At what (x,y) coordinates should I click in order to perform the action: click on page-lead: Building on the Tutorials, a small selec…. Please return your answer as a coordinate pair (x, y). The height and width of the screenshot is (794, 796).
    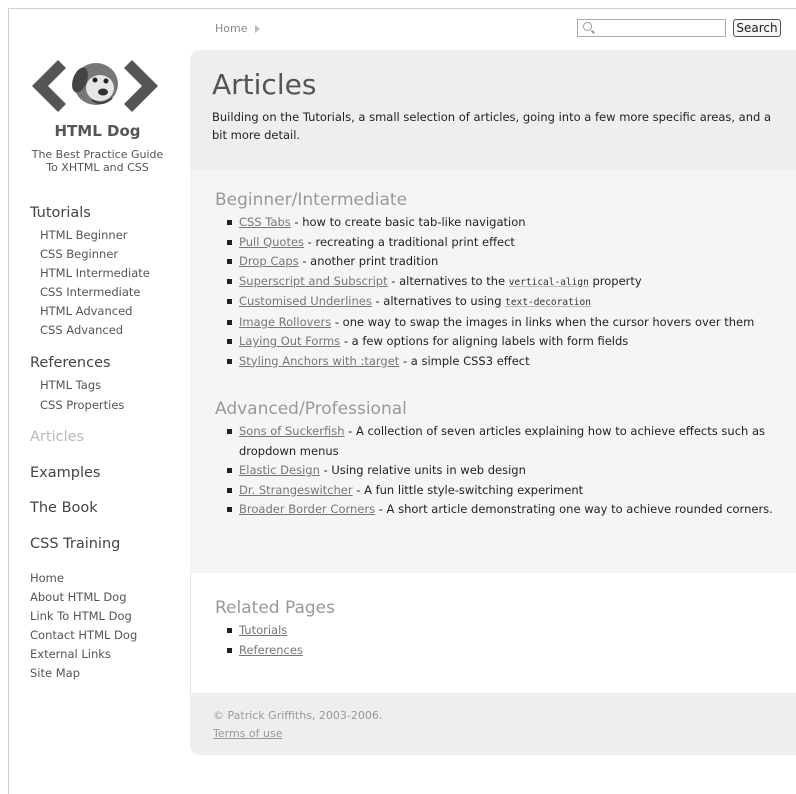
    Looking at the image, I should click on (492, 126).